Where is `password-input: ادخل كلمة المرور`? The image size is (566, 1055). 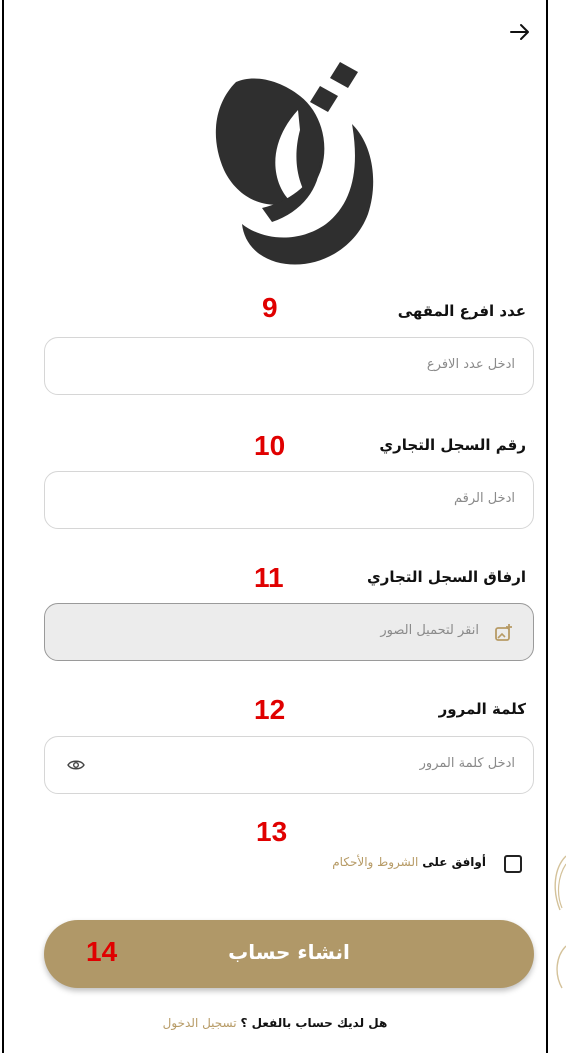 password-input: ادخل كلمة المرور is located at coordinates (289, 765).